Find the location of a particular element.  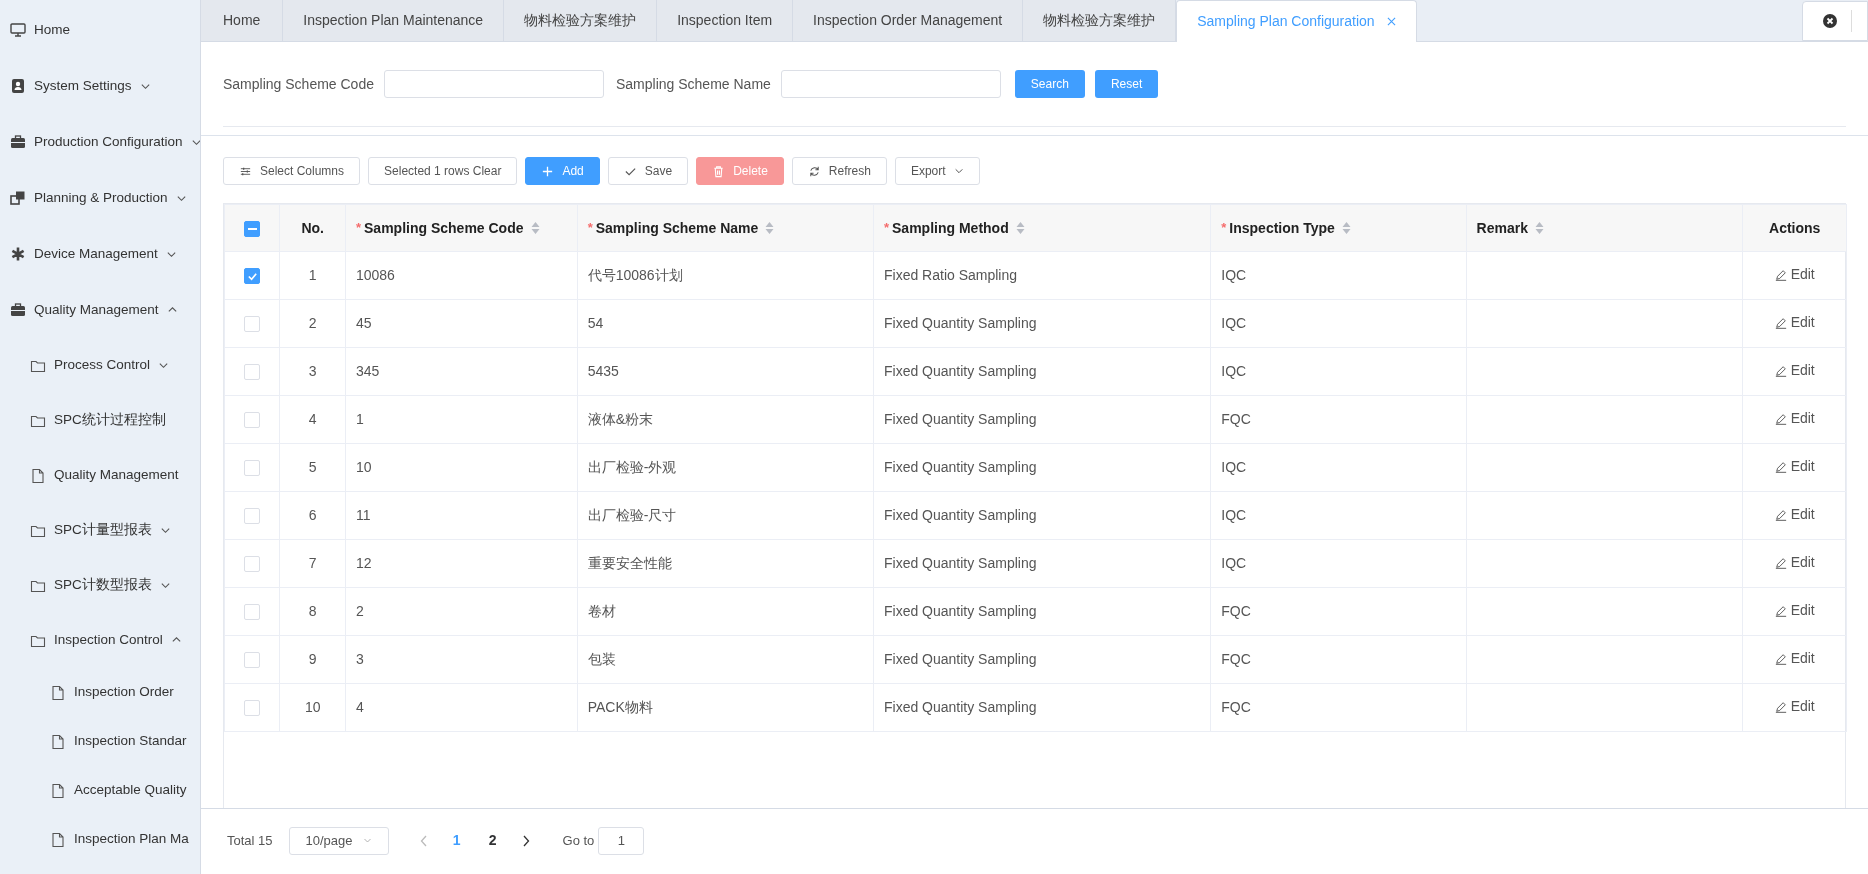

save-button: Save is located at coordinates (648, 171).